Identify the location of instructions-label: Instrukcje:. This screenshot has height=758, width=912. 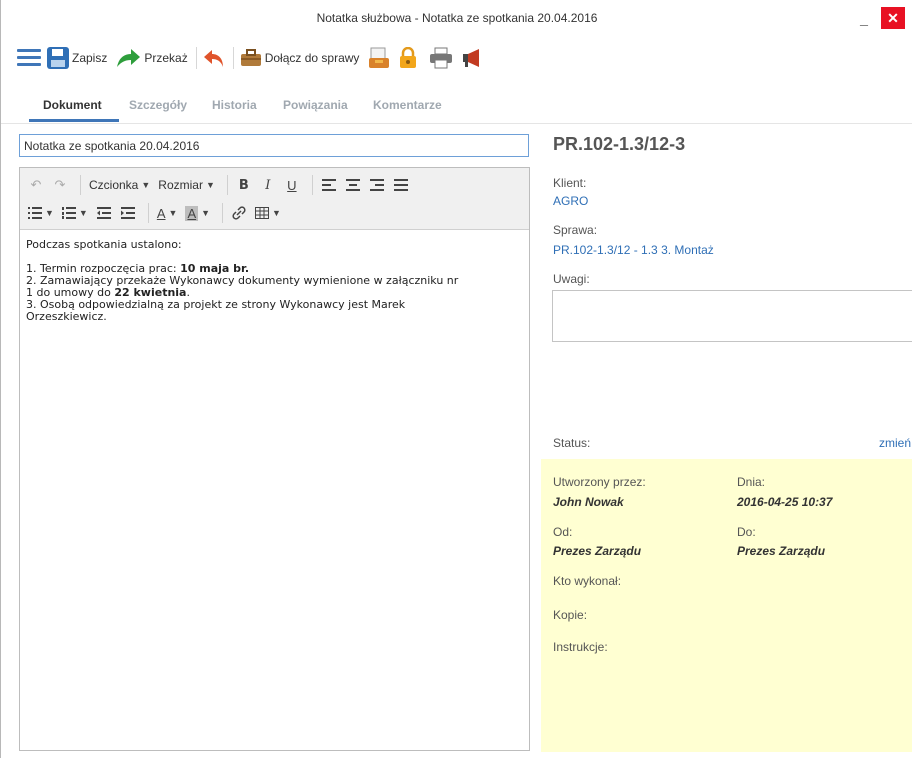
(580, 647).